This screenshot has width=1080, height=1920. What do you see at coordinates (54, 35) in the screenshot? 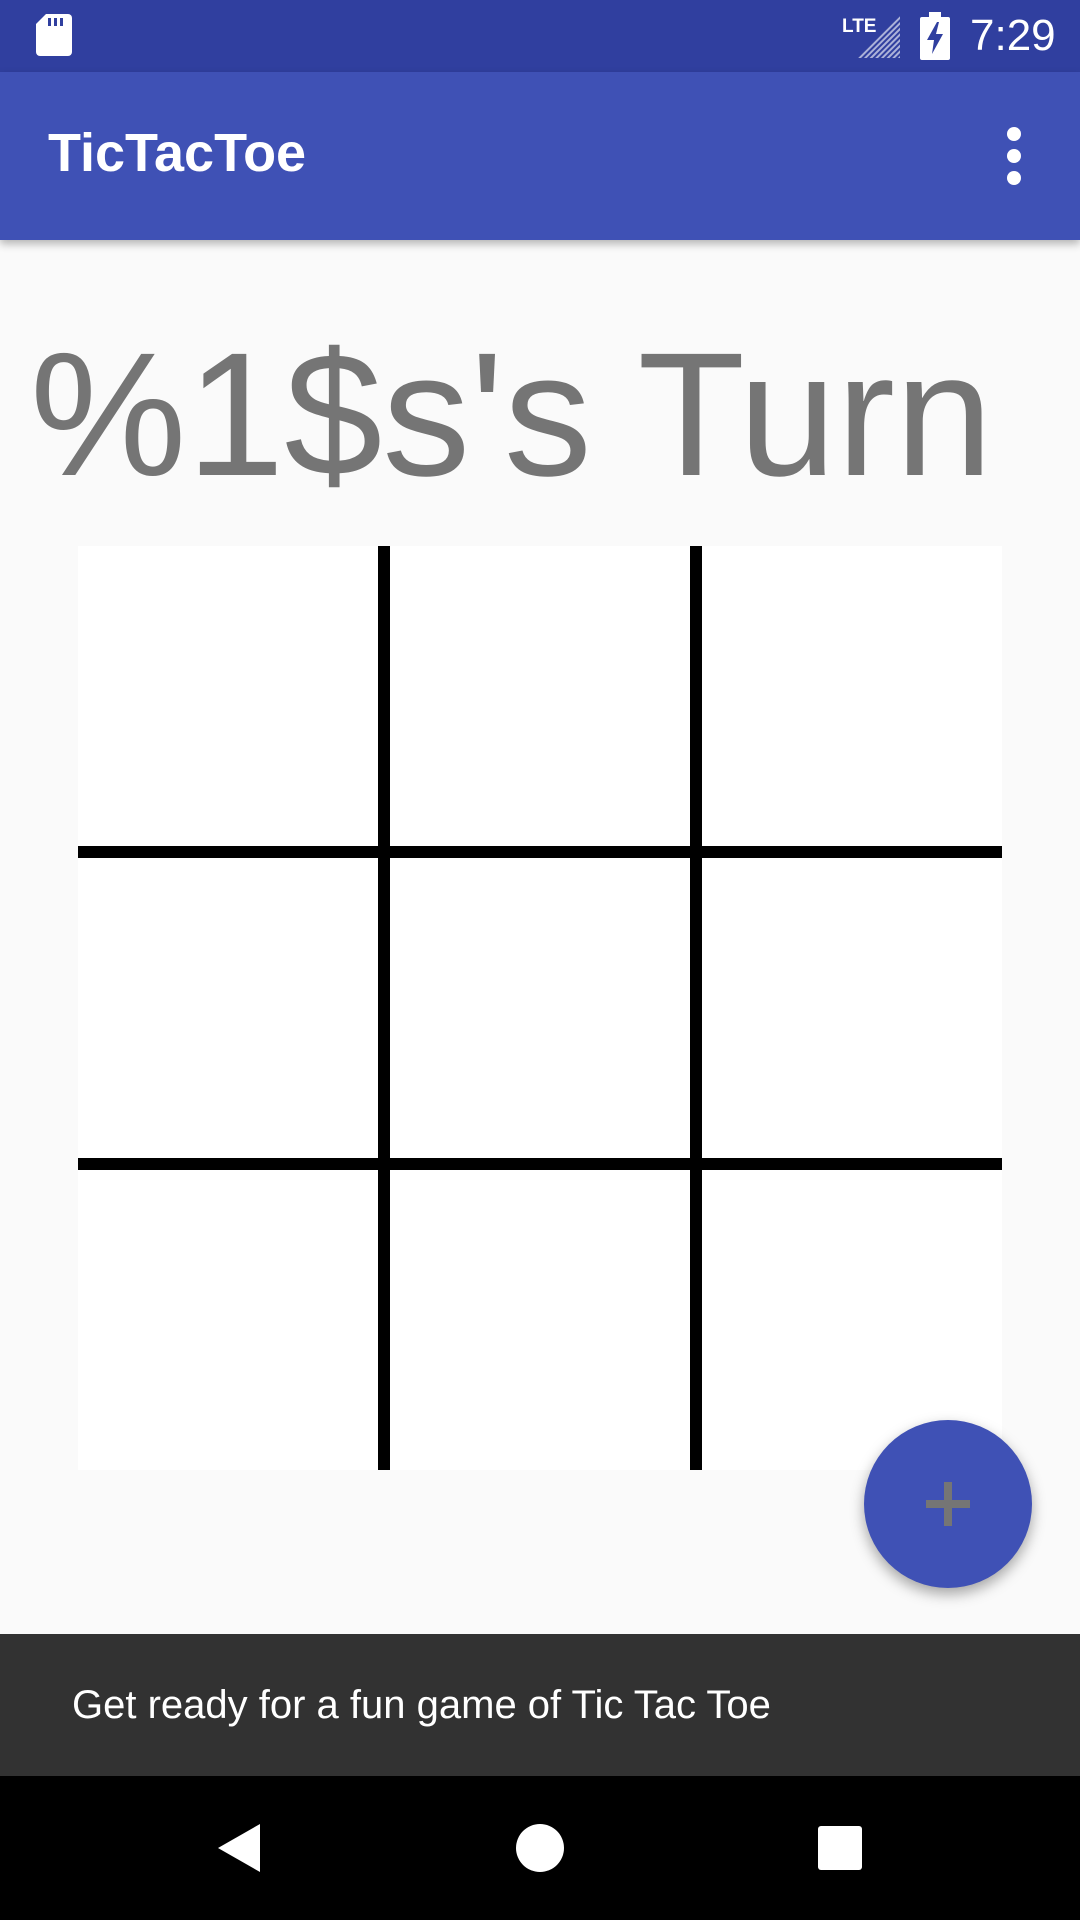
I see `sd-card-icon` at bounding box center [54, 35].